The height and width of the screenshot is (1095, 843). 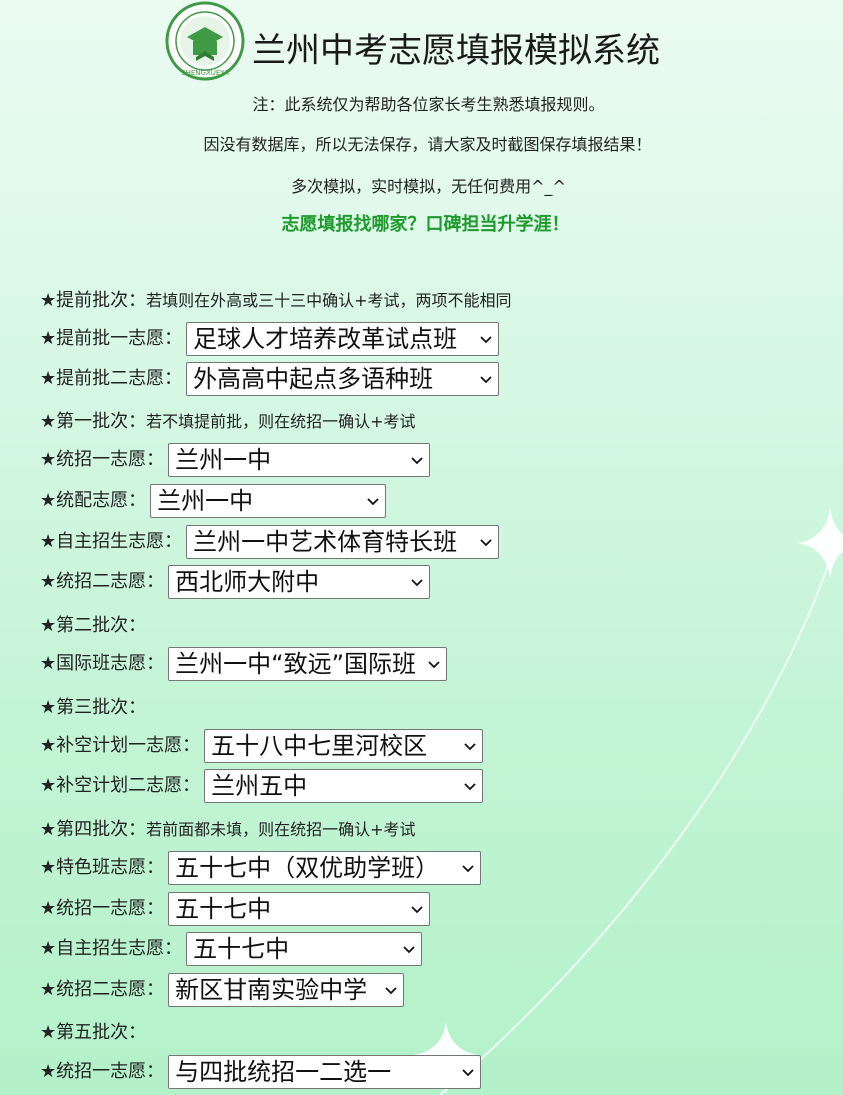 I want to click on notice-text: 注：此系统仅为帮助各位家长考生熟悉填报规则。, so click(x=428, y=104).